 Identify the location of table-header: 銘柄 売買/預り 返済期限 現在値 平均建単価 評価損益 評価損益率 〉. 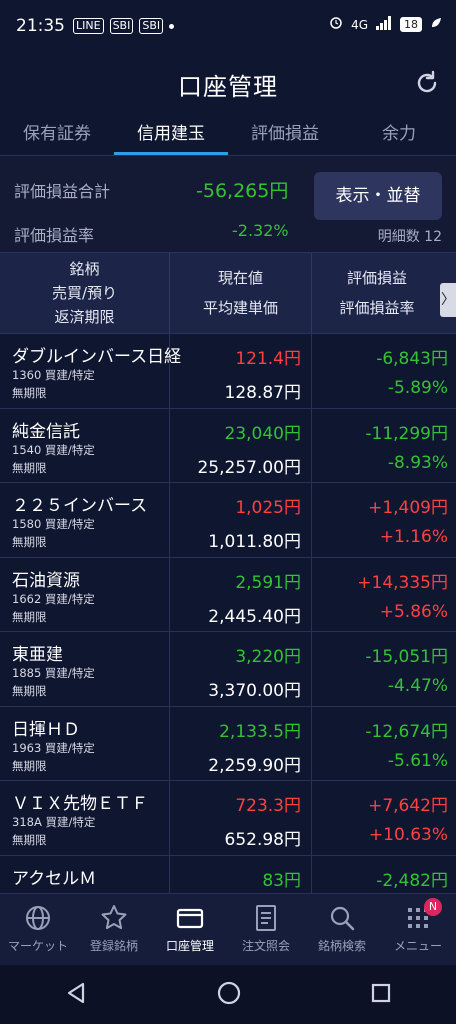
(228, 293).